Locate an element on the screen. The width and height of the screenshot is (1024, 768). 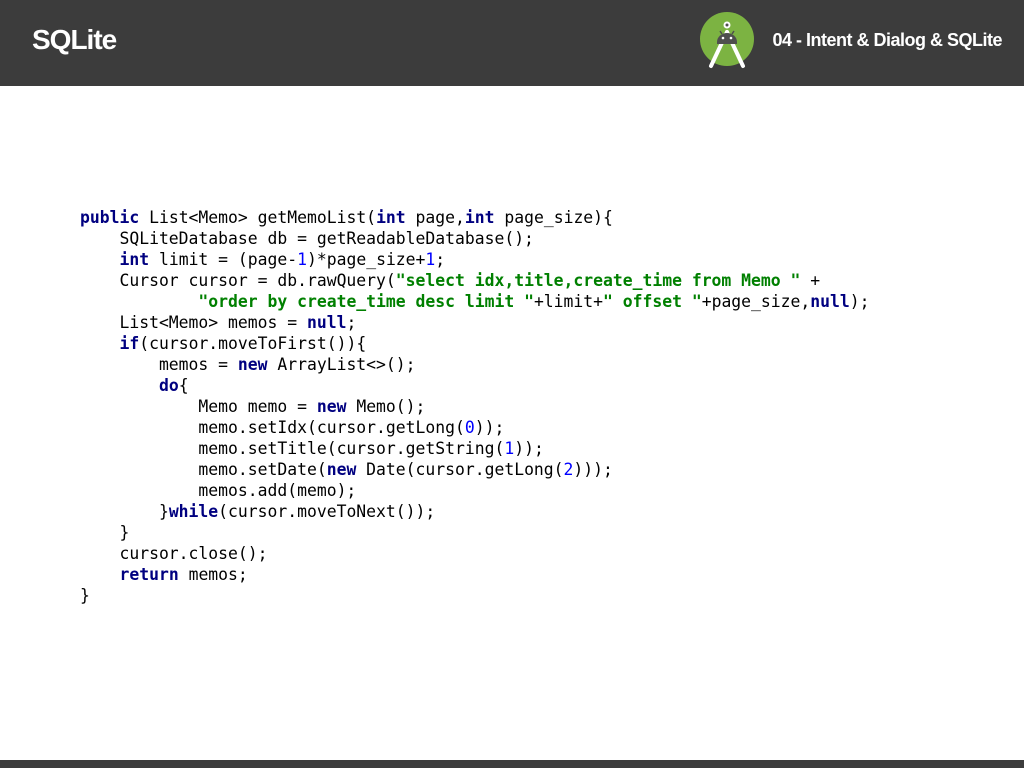
code-token: { is located at coordinates (183, 385).